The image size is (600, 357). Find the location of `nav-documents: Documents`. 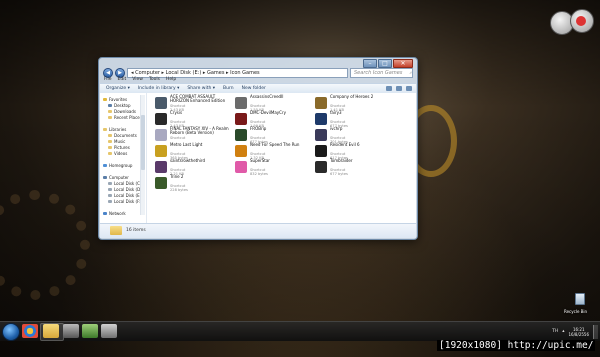

nav-documents: Documents is located at coordinates (122, 135).